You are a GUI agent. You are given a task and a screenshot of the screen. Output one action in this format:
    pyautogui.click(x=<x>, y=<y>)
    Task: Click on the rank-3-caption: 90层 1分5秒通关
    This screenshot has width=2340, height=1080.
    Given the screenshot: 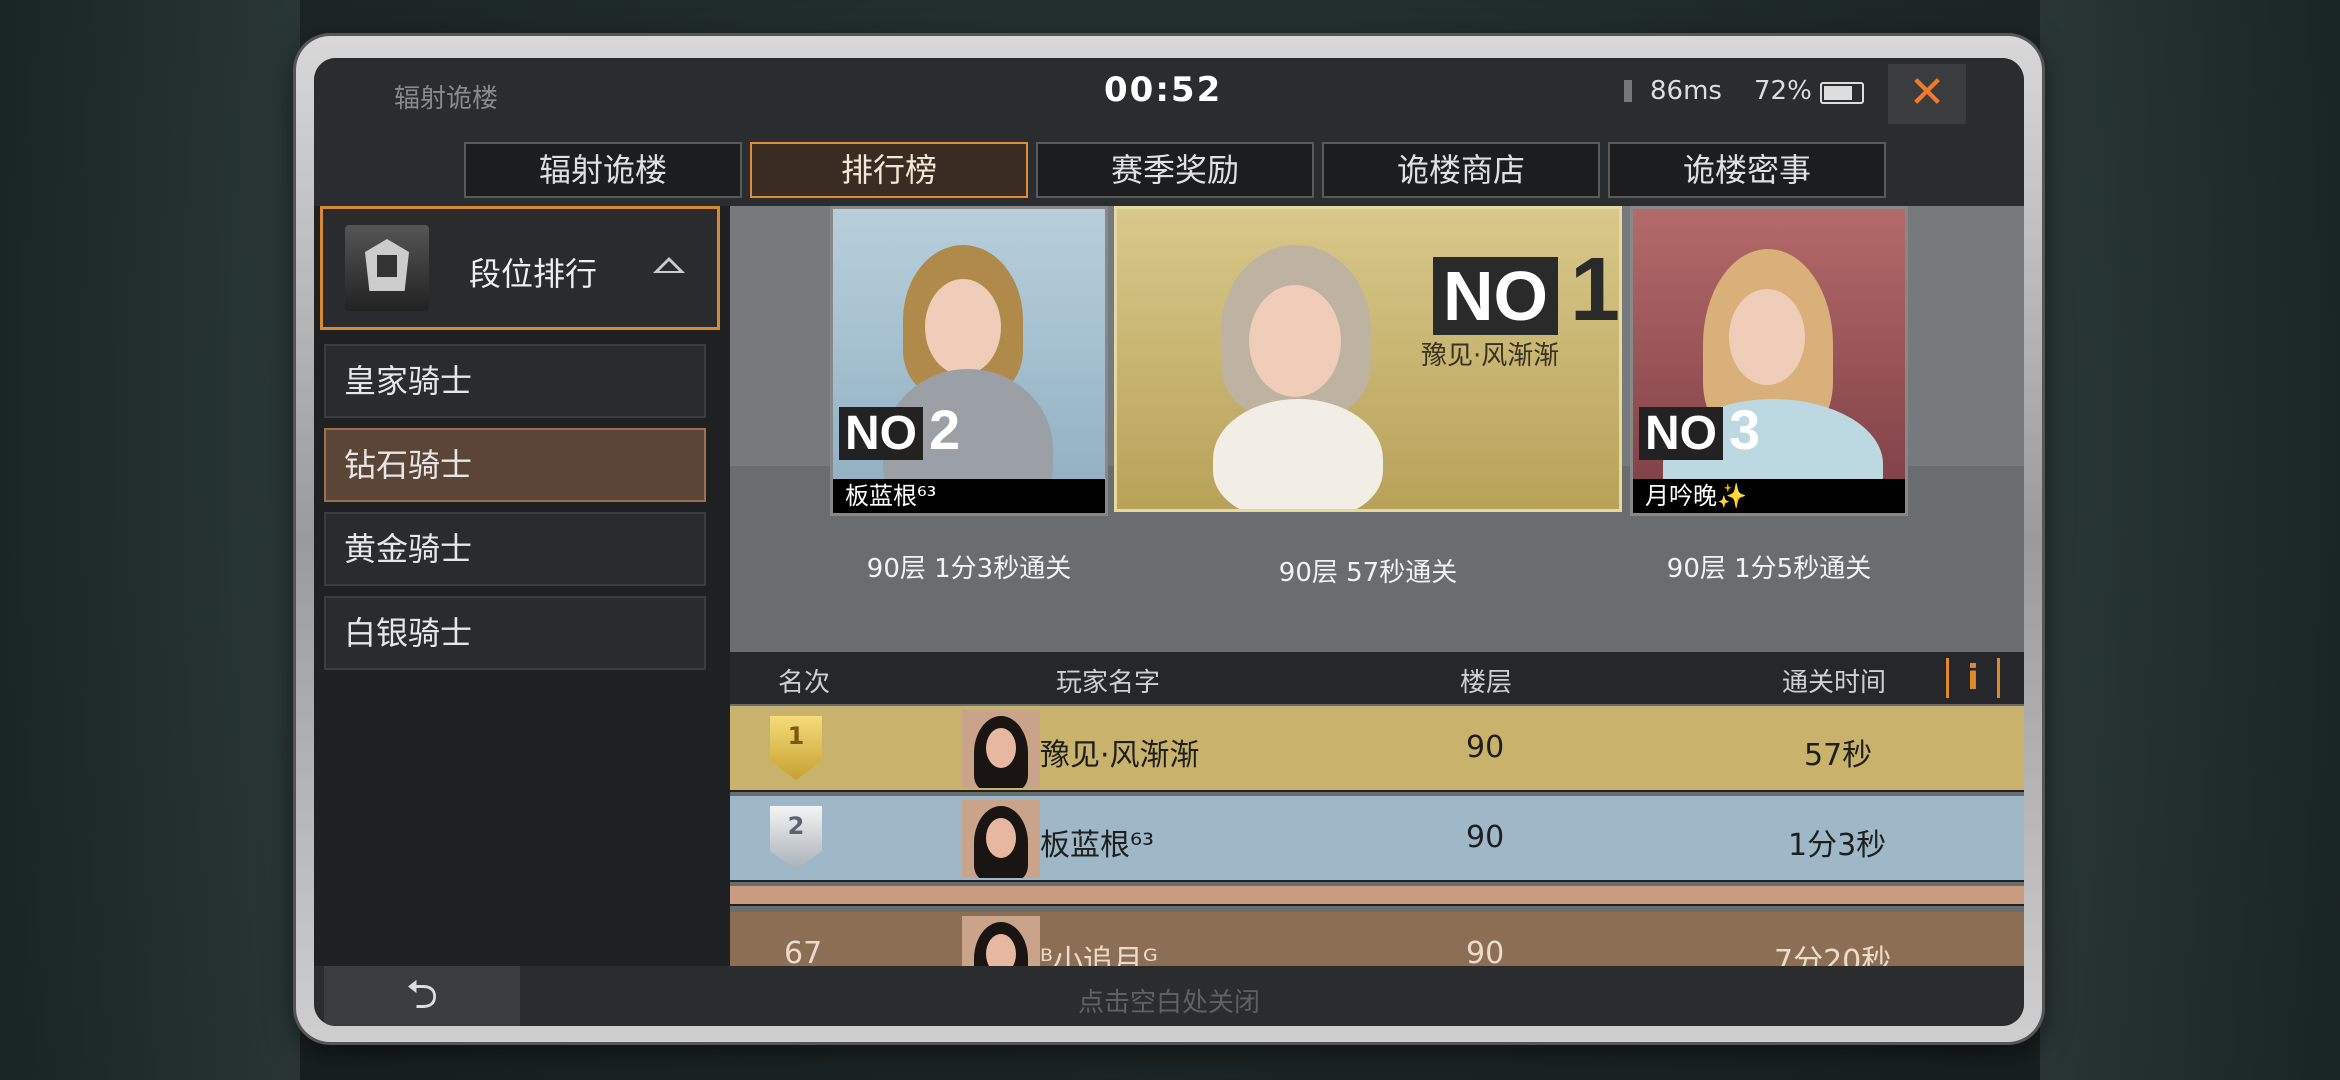 What is the action you would take?
    pyautogui.click(x=1769, y=569)
    